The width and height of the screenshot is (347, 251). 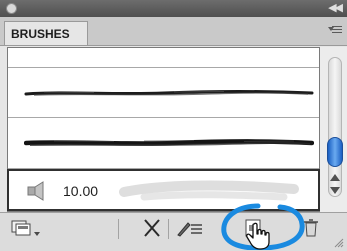 I want to click on close-panel-button, so click(x=11, y=8).